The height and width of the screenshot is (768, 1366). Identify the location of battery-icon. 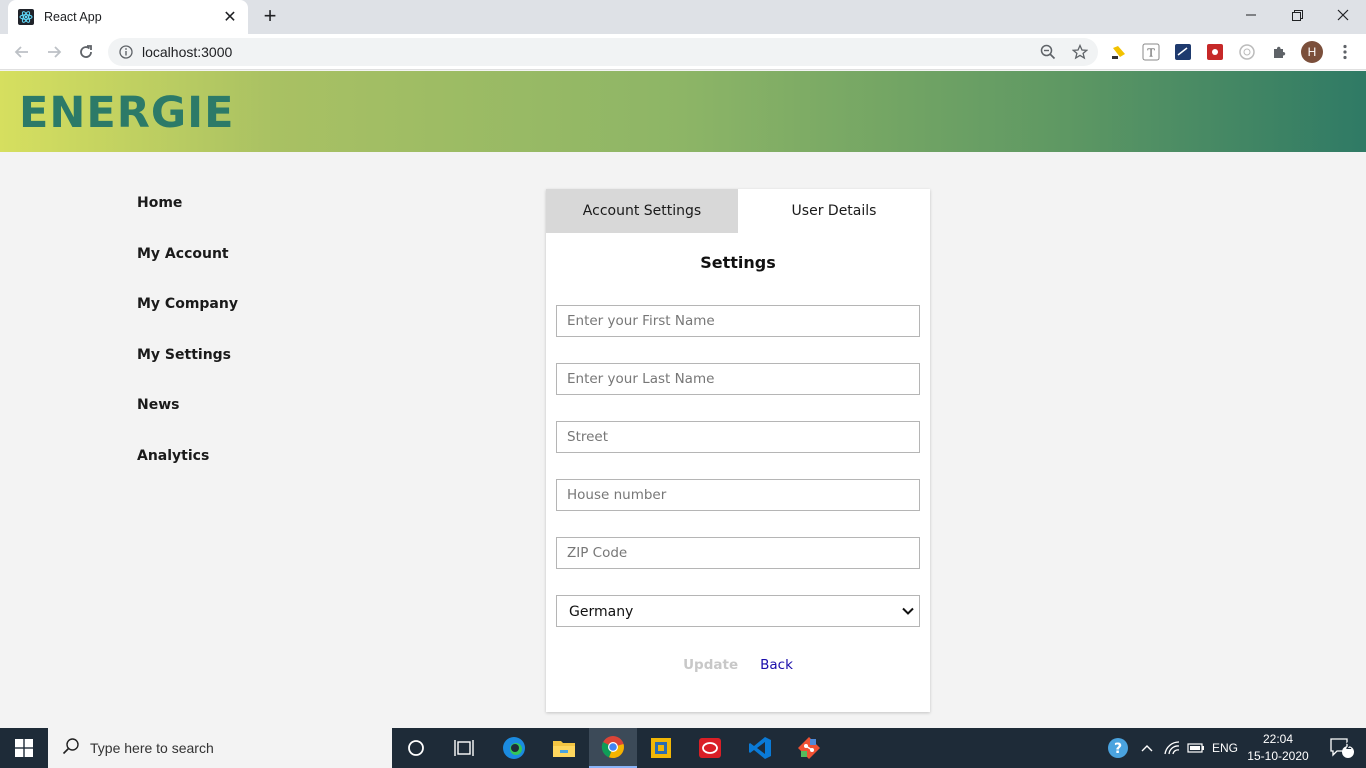
(1196, 748).